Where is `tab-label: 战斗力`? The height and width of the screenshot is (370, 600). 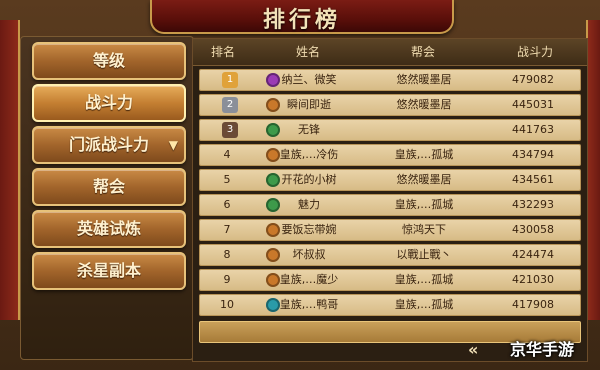 tab-label: 战斗力 is located at coordinates (108, 102).